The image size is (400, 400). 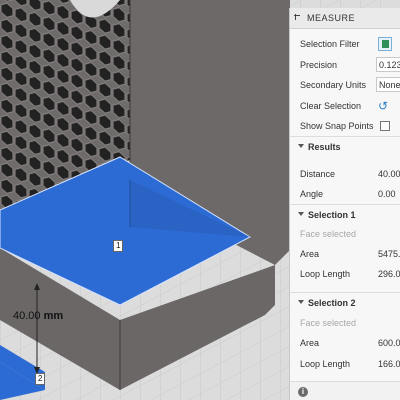 What do you see at coordinates (318, 174) in the screenshot?
I see `distance-label: Distance` at bounding box center [318, 174].